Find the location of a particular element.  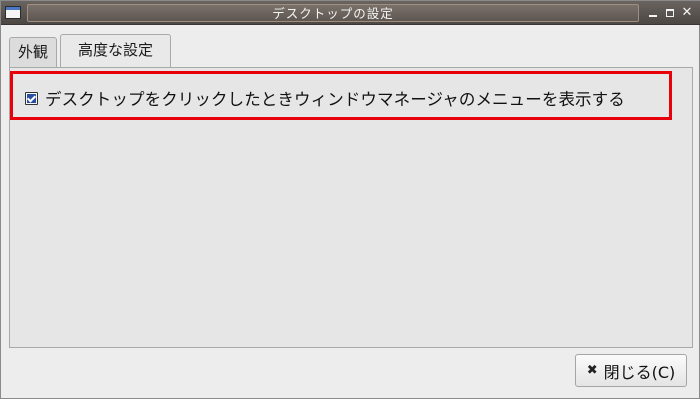

close-icon: ✕ is located at coordinates (687, 12).